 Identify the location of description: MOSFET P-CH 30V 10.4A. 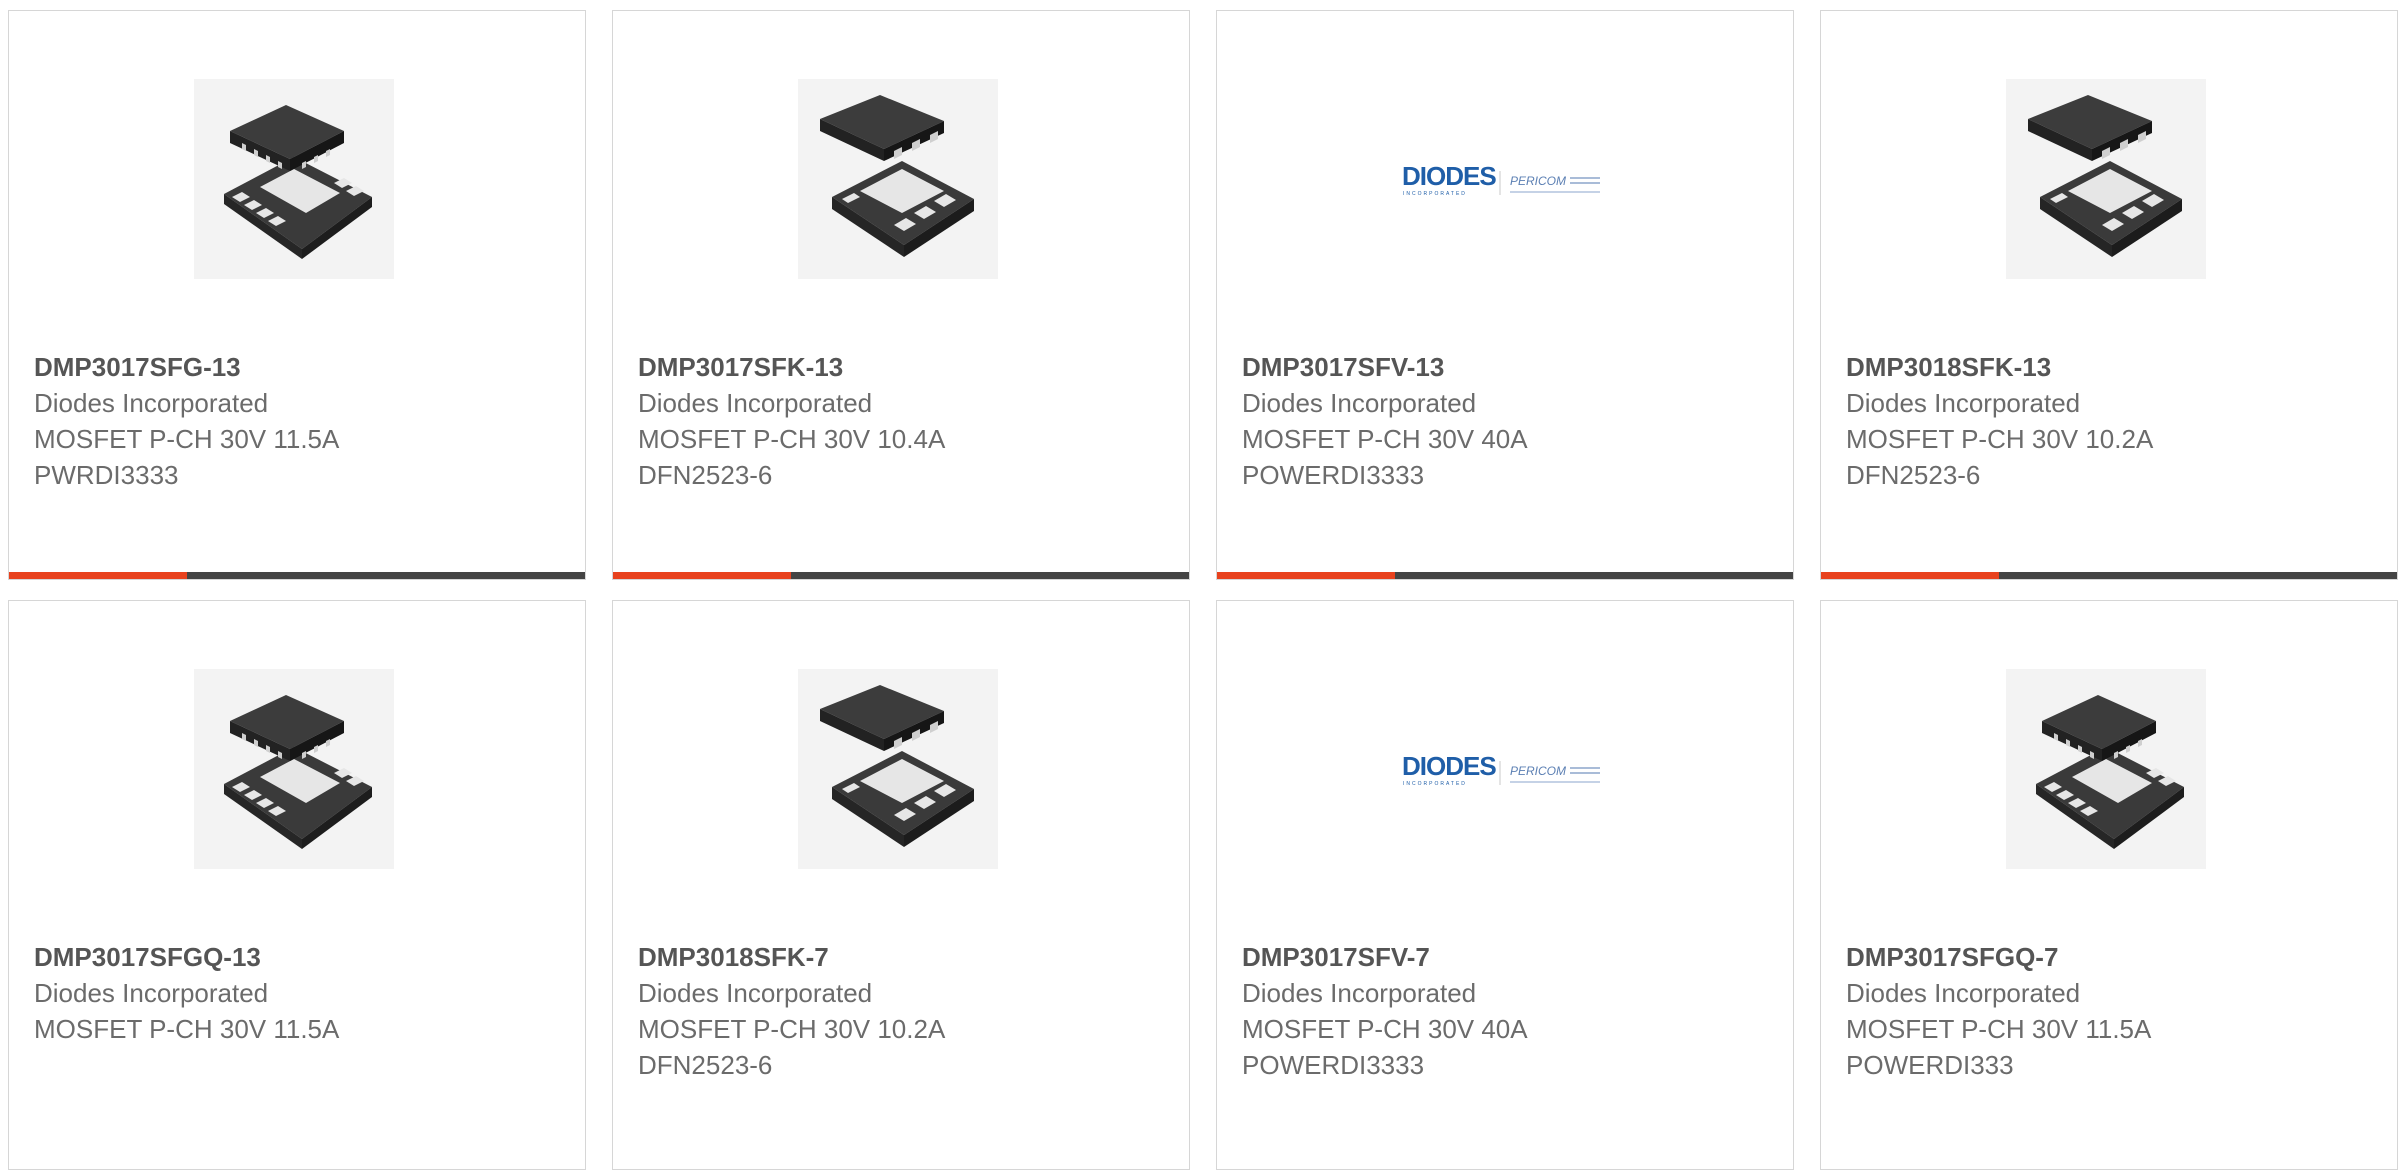
(792, 439).